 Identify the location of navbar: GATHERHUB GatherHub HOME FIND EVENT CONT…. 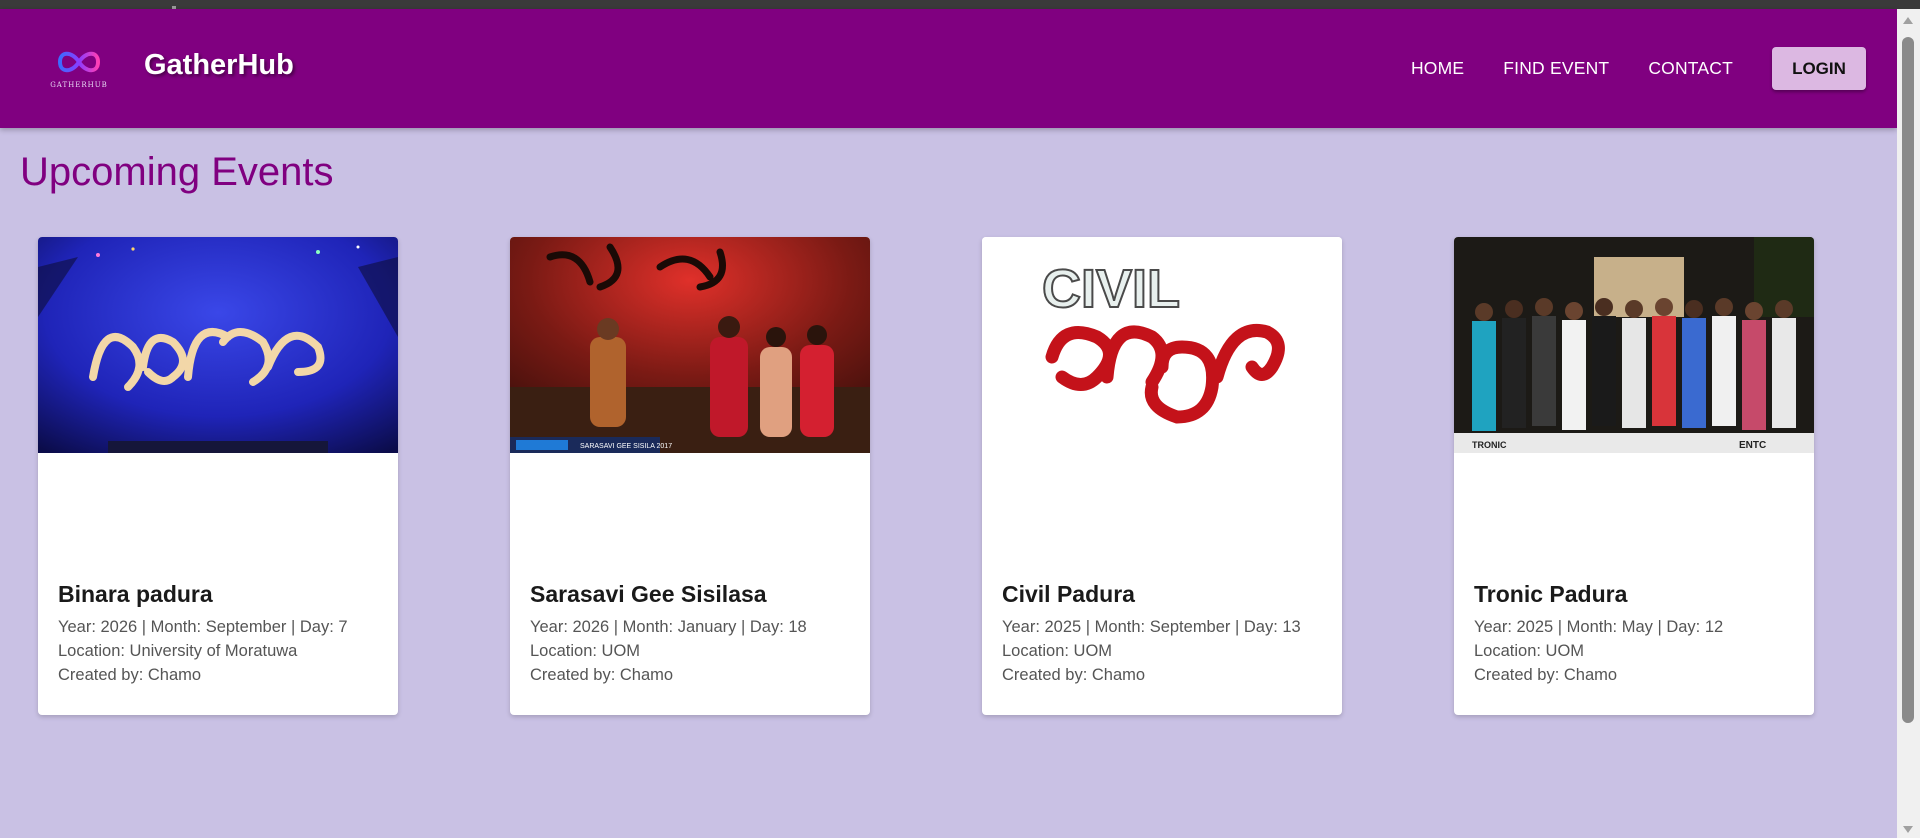
(948, 68).